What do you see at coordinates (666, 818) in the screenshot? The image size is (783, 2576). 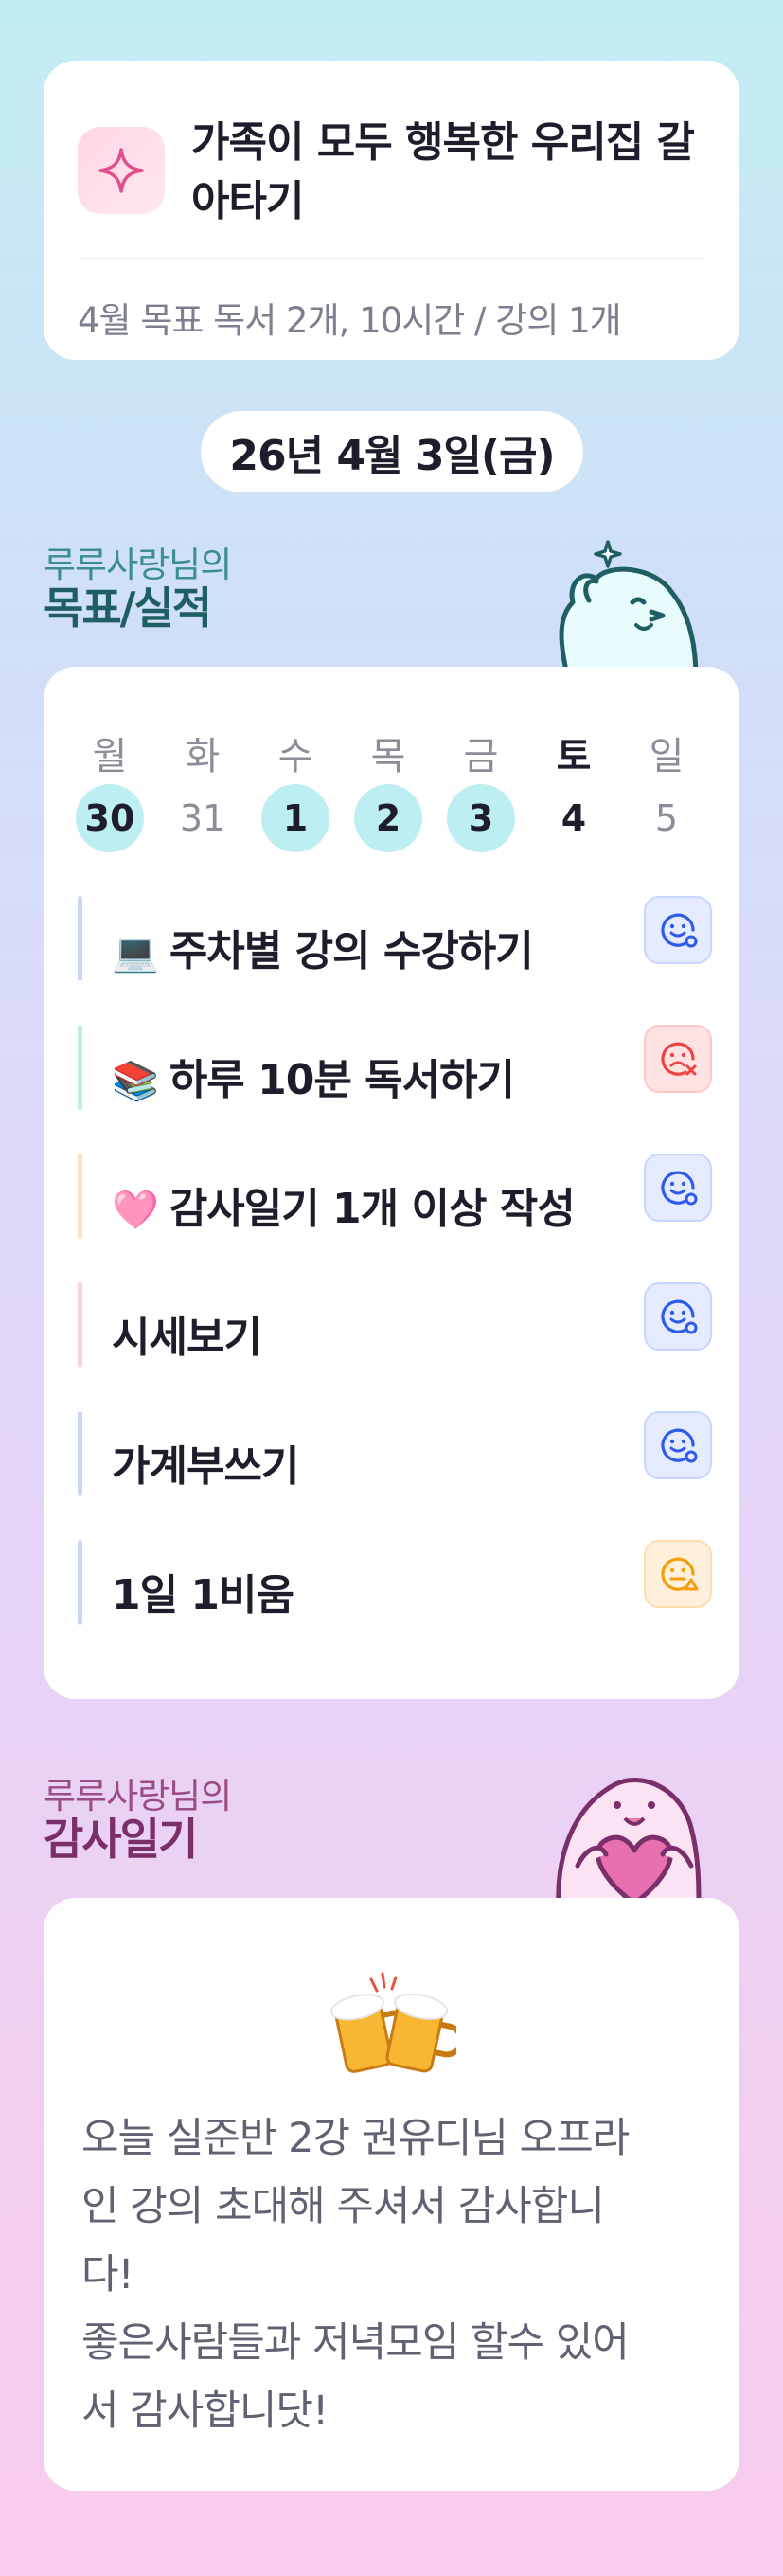 I see `day-number: 5` at bounding box center [666, 818].